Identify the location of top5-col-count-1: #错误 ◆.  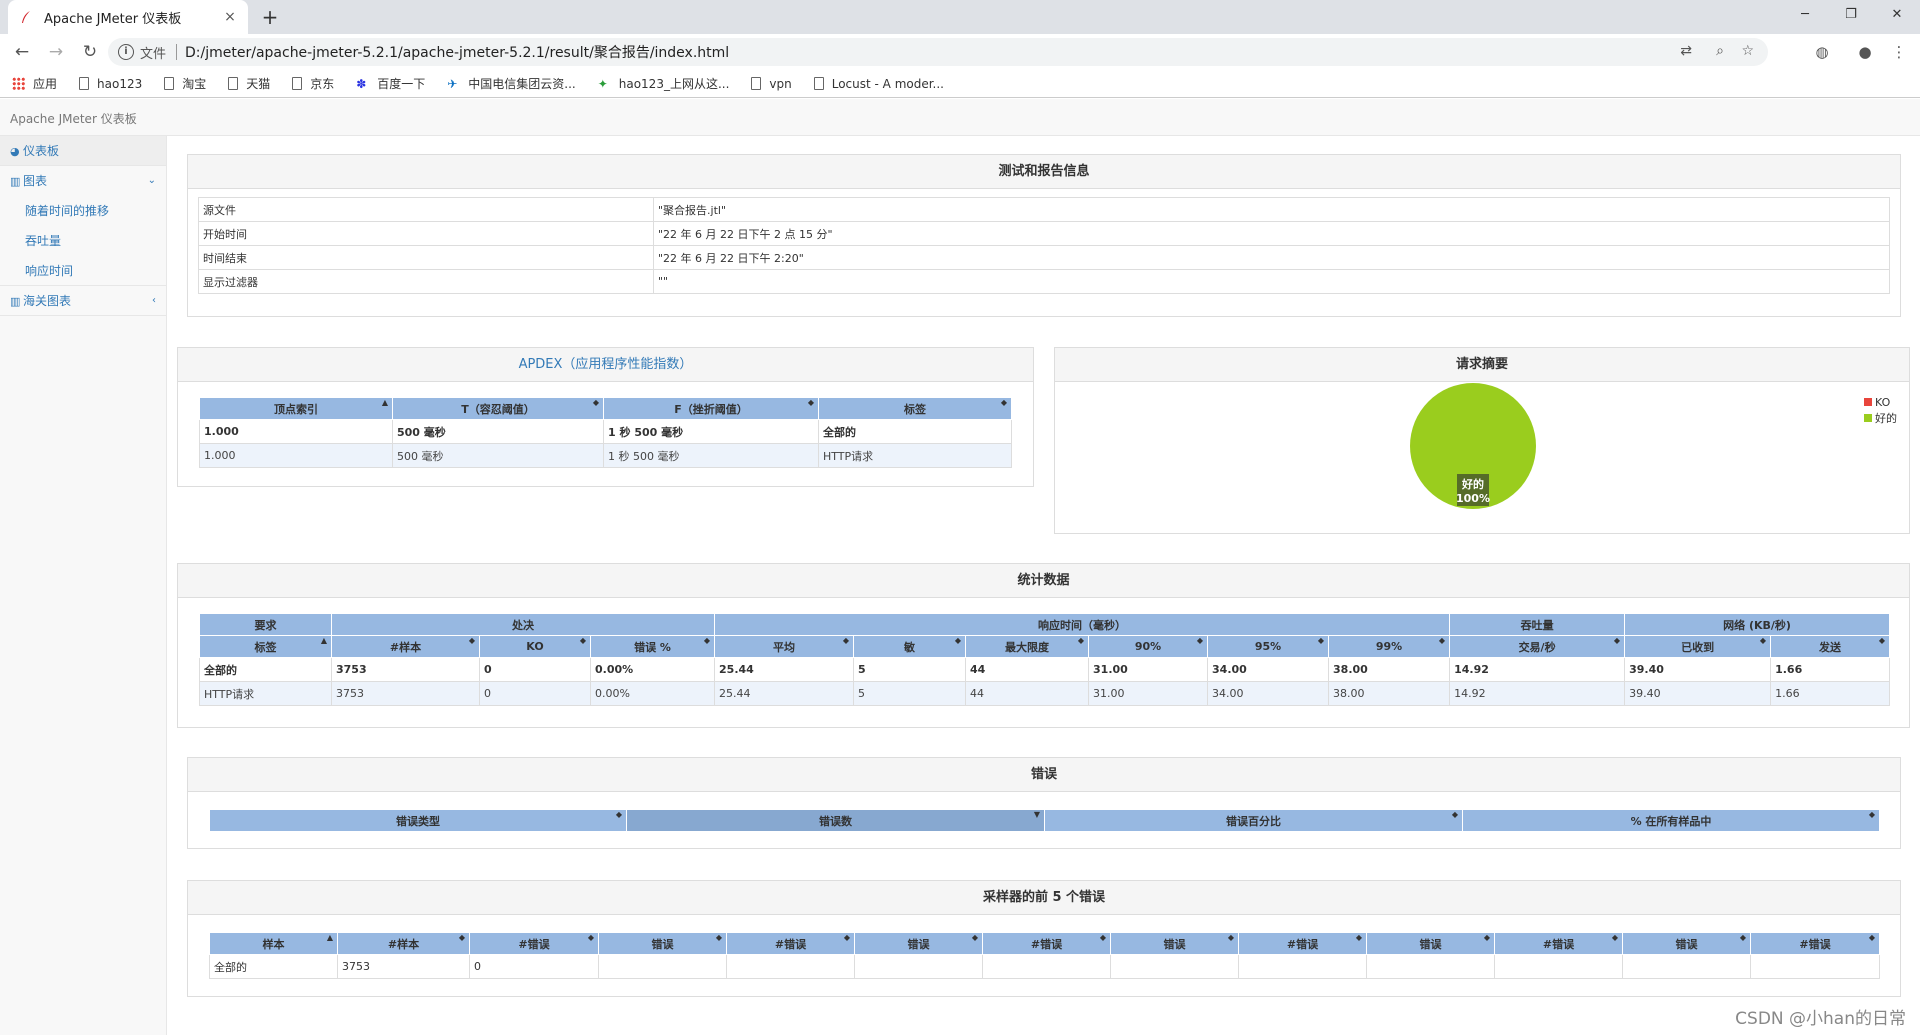
(790, 943).